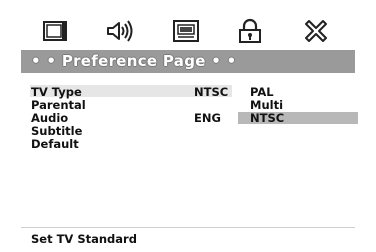 This screenshot has width=376, height=252. I want to click on tab-audio, so click(120, 33).